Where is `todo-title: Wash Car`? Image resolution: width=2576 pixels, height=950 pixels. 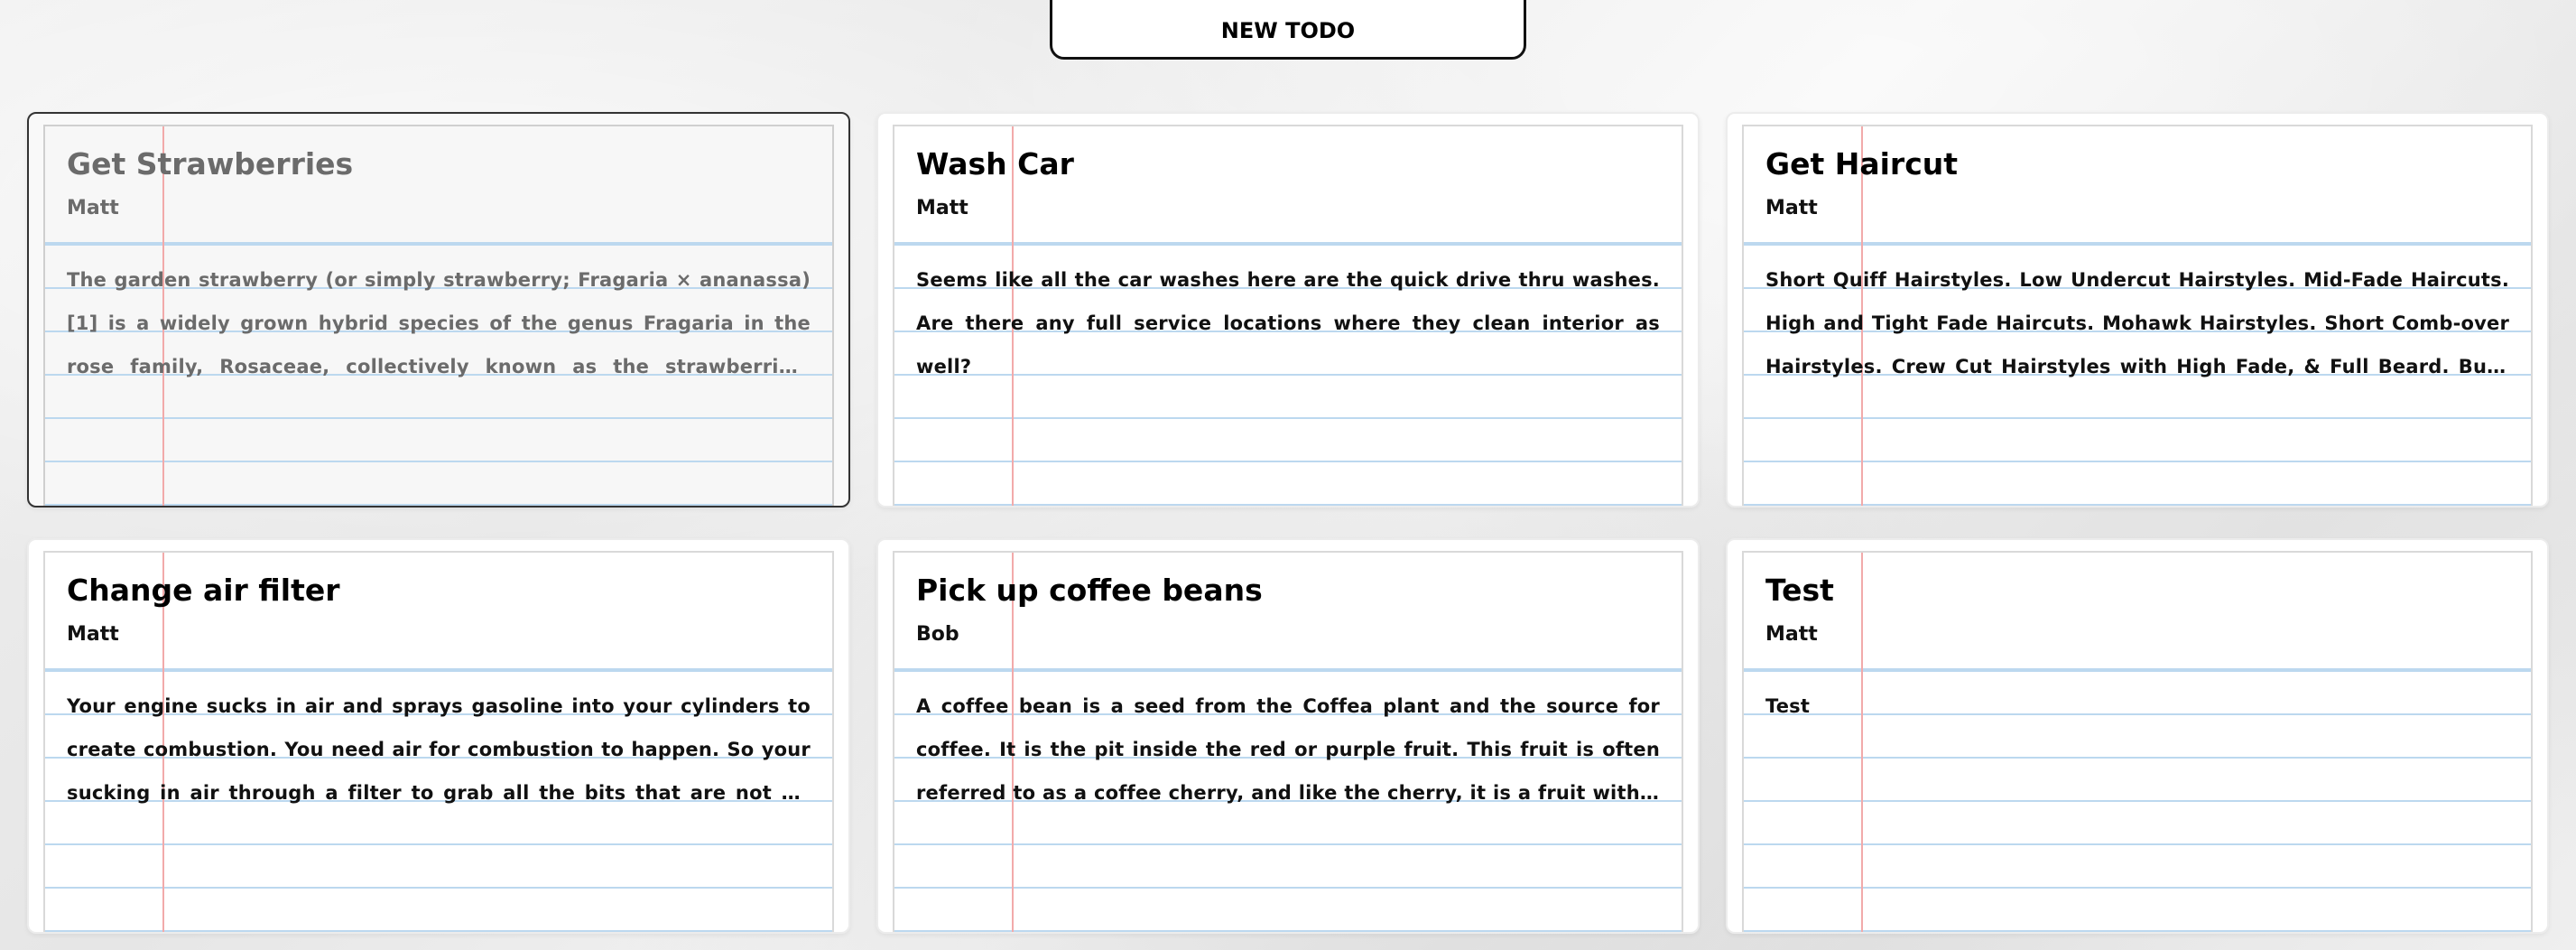
todo-title: Wash Car is located at coordinates (995, 164).